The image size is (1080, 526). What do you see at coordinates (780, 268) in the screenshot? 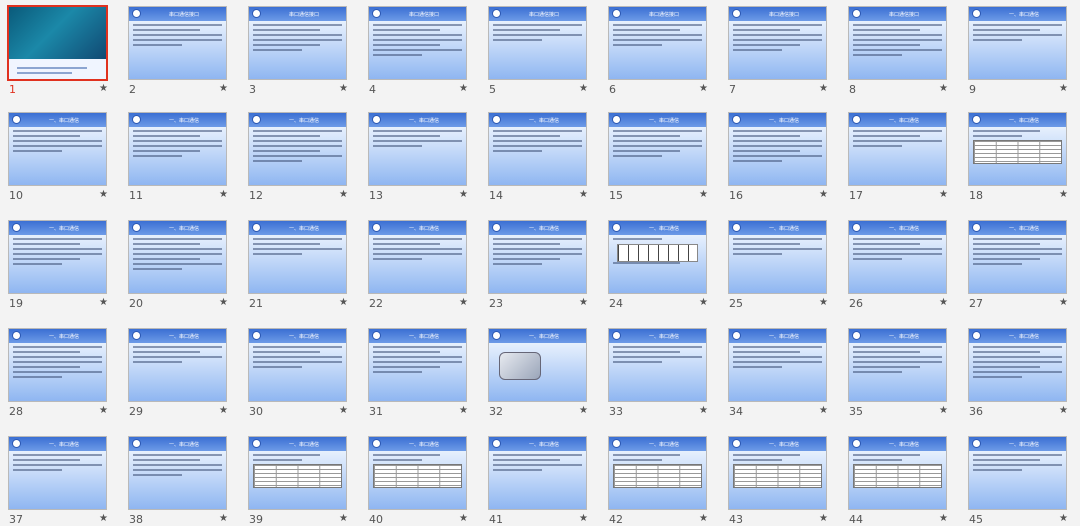
I see `slide-thumbnail-cell: 一、串口通信 25 ★` at bounding box center [780, 268].